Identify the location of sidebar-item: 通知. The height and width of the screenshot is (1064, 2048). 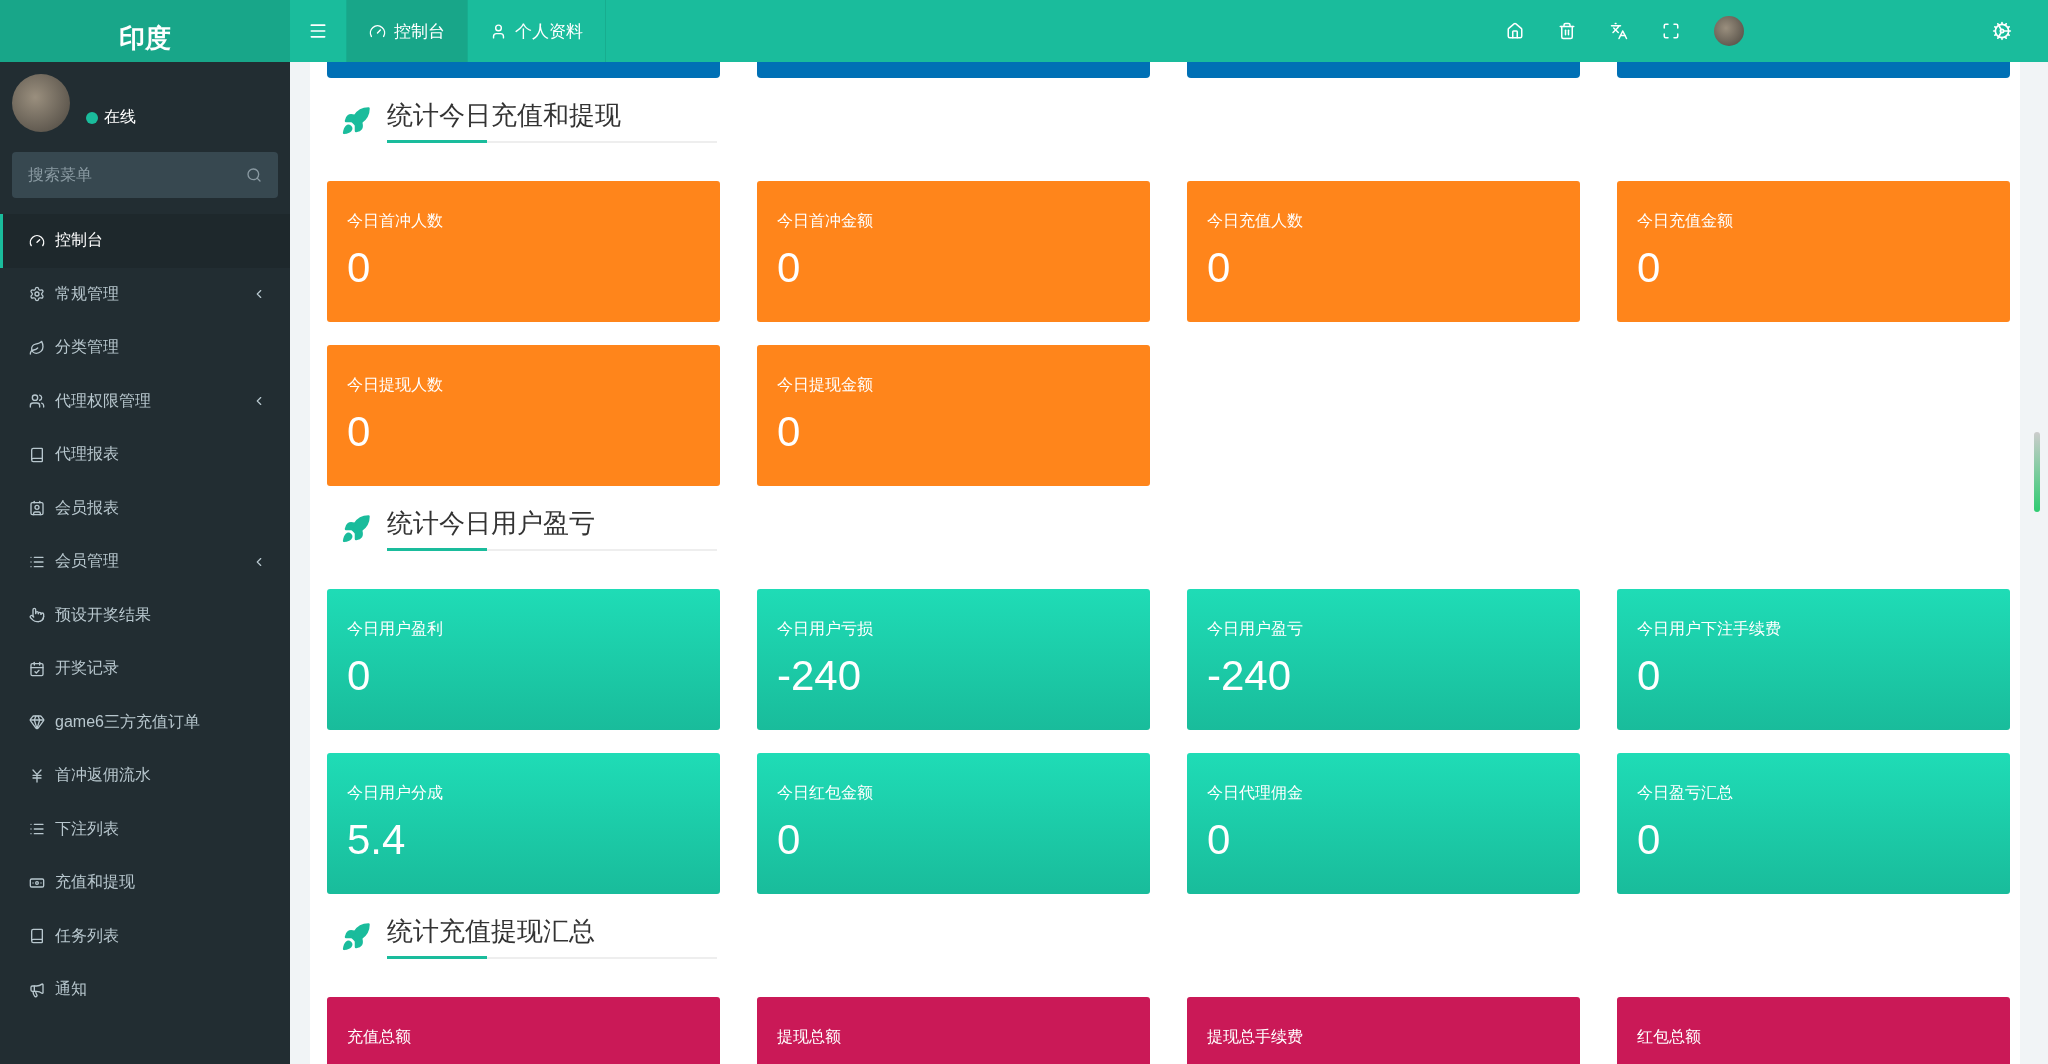
(145, 990).